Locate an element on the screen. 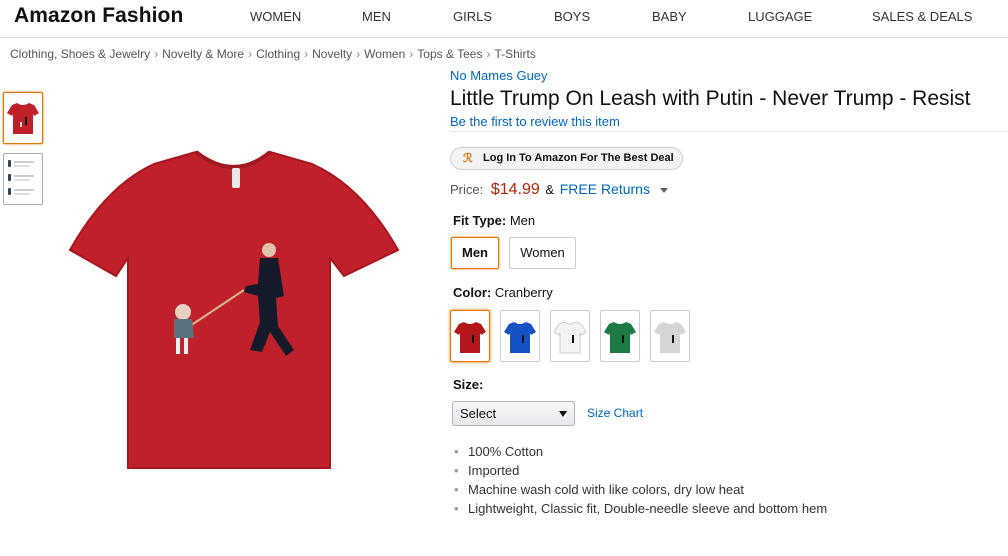 This screenshot has height=556, width=1008. price-value: $14.99 is located at coordinates (515, 189).